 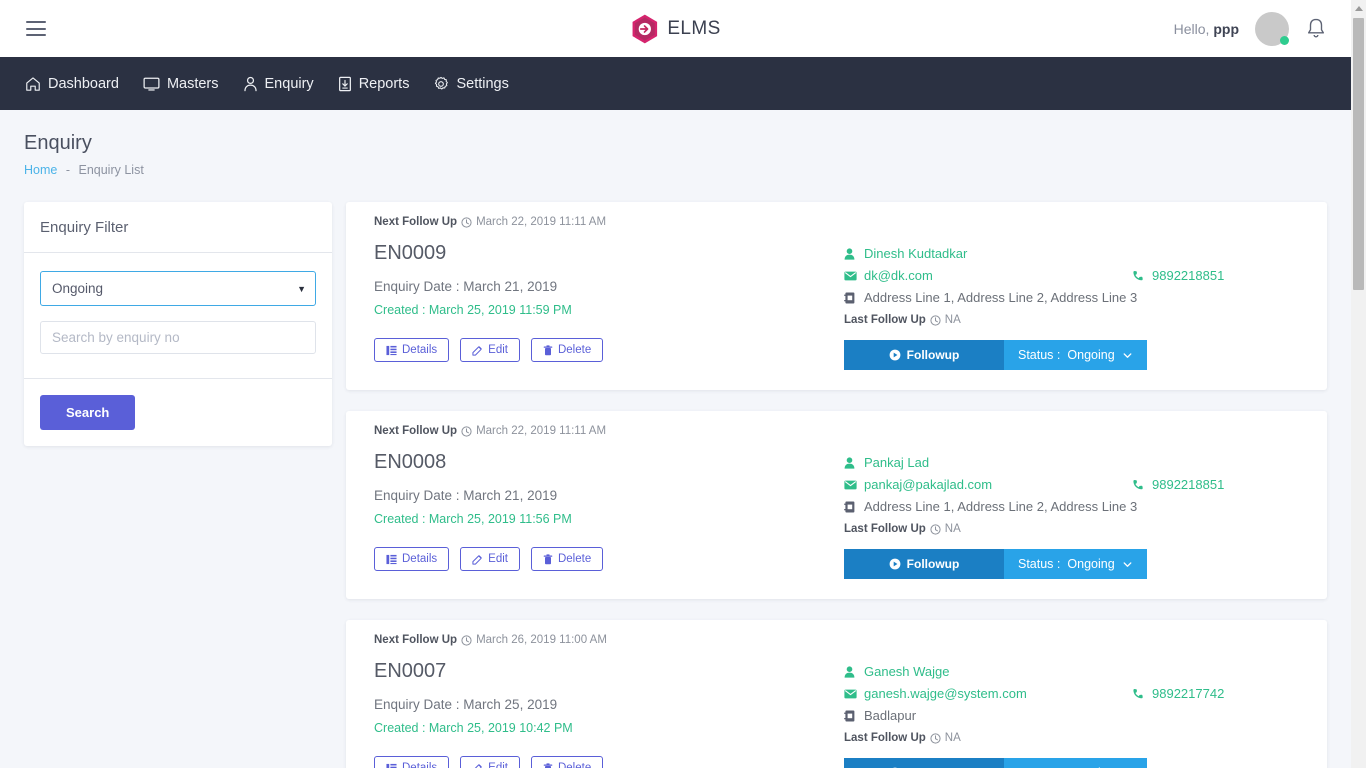 I want to click on contact-email: ganesh.wajge@system.com, so click(x=945, y=693).